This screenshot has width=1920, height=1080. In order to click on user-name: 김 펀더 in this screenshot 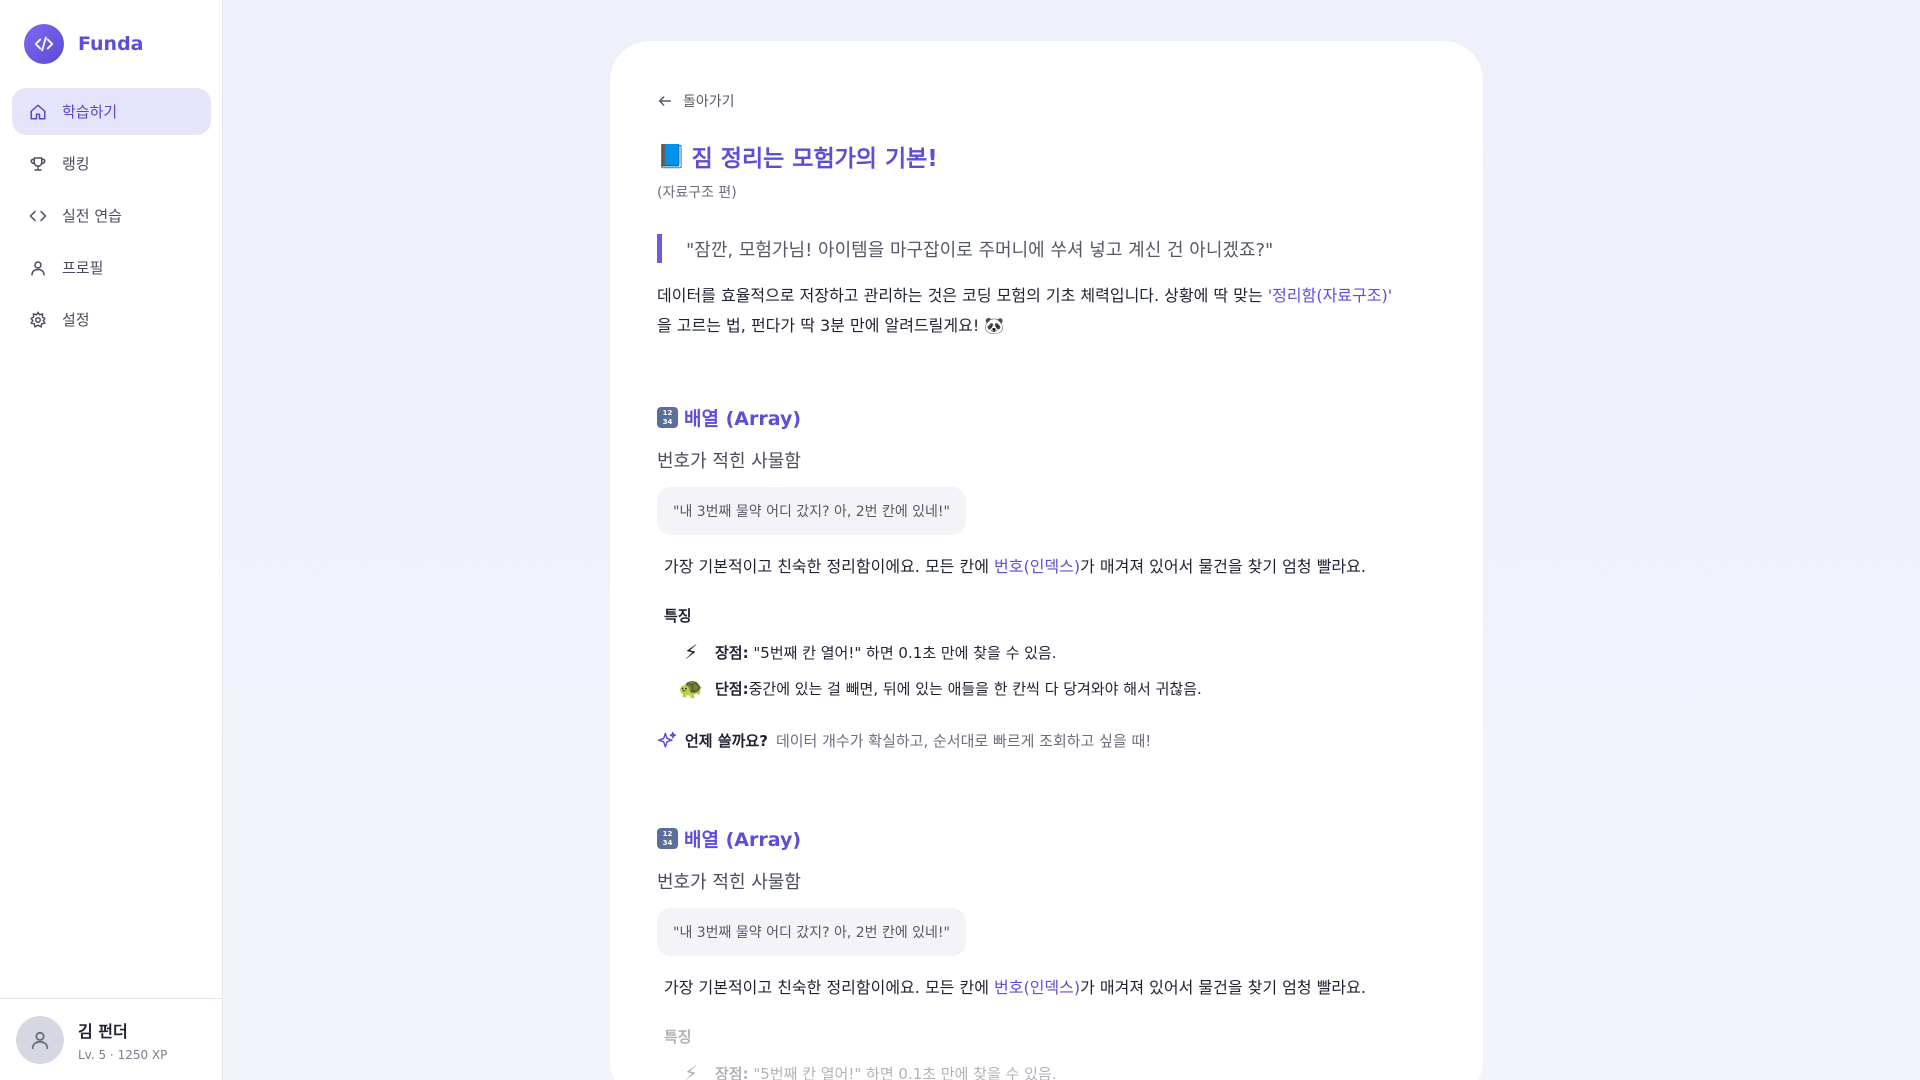, I will do `click(103, 1031)`.